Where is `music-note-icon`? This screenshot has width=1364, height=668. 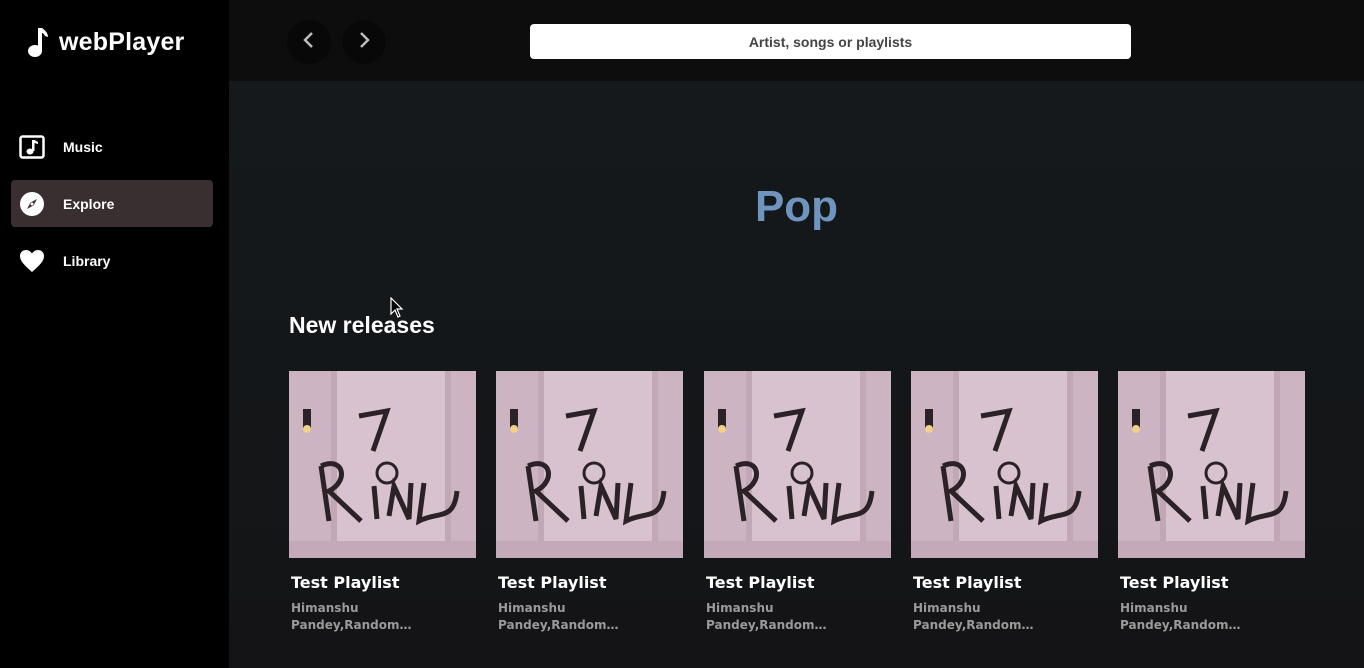
music-note-icon is located at coordinates (38, 42).